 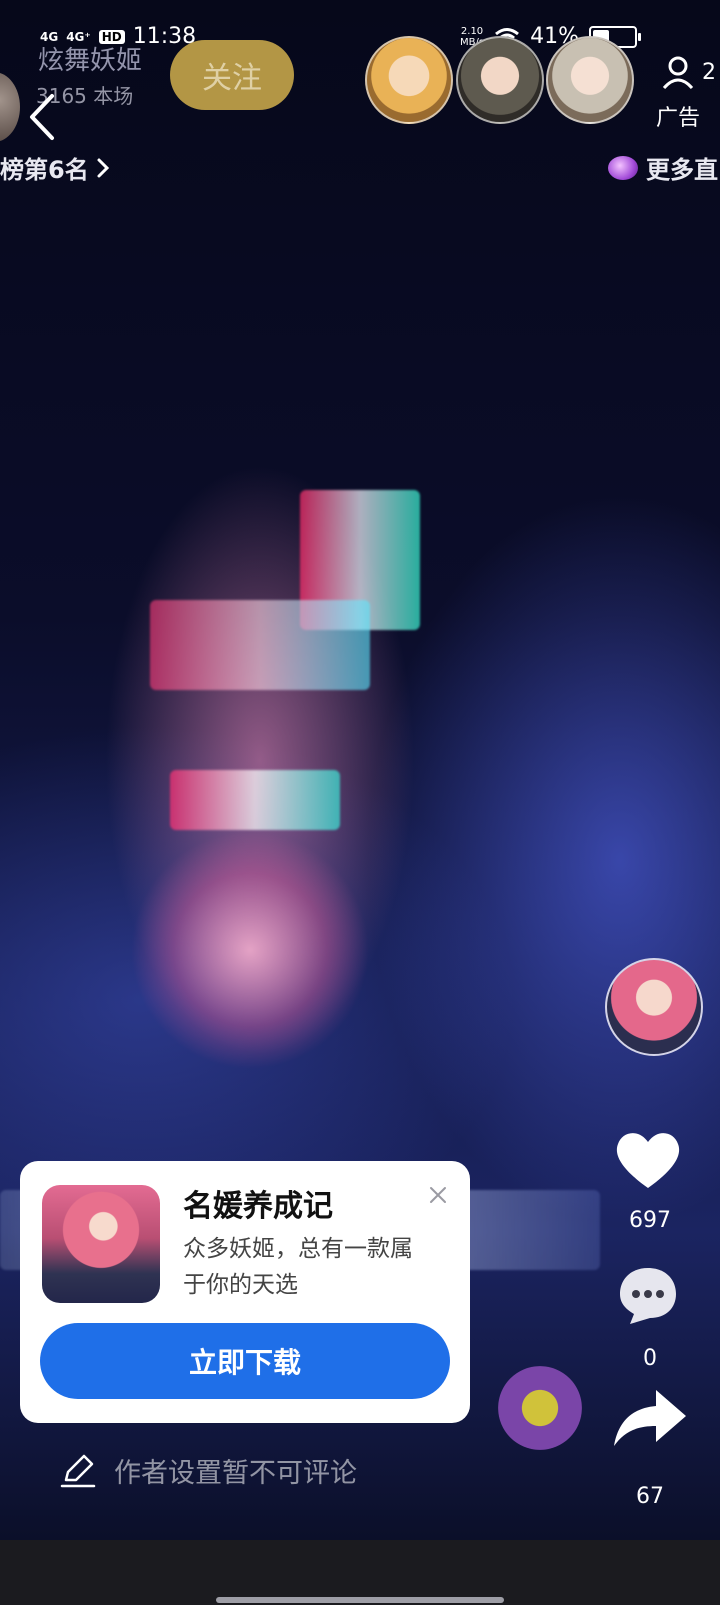 What do you see at coordinates (298, 1267) in the screenshot?
I see `ad-description: 众多妖姬，总有一款属于你的天选` at bounding box center [298, 1267].